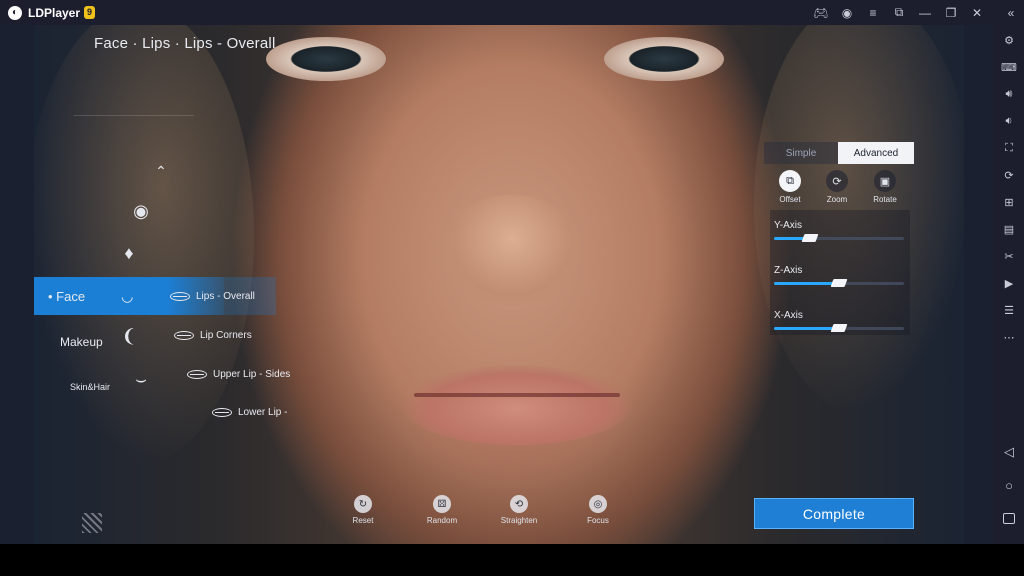  Describe the element at coordinates (141, 379) in the screenshot. I see `jaw-icon: ⌣` at that location.